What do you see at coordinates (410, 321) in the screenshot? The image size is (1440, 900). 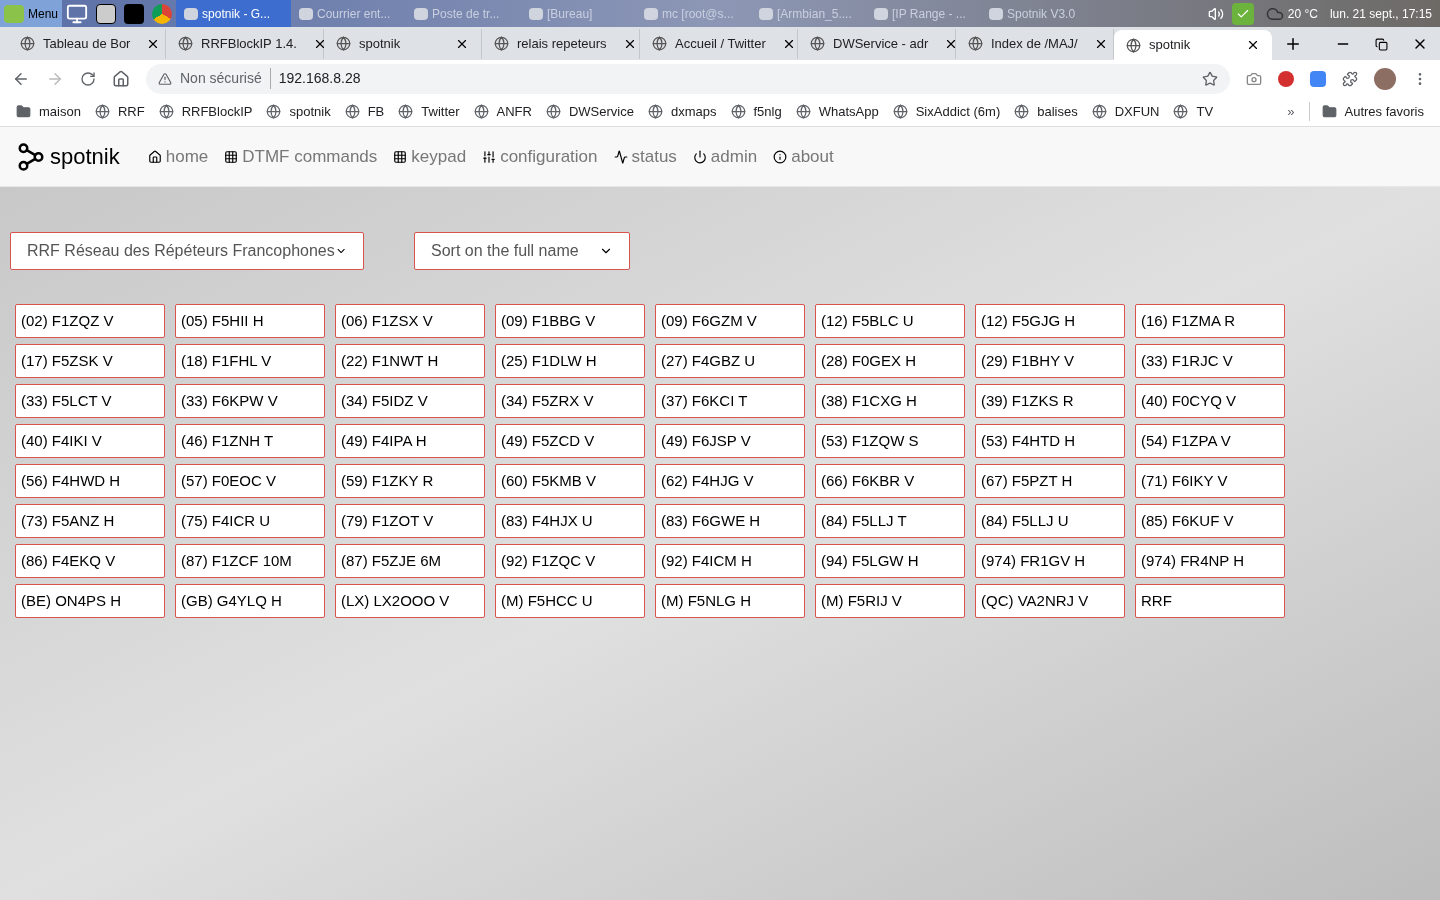 I see `relay-button: (06) F1ZSX V` at bounding box center [410, 321].